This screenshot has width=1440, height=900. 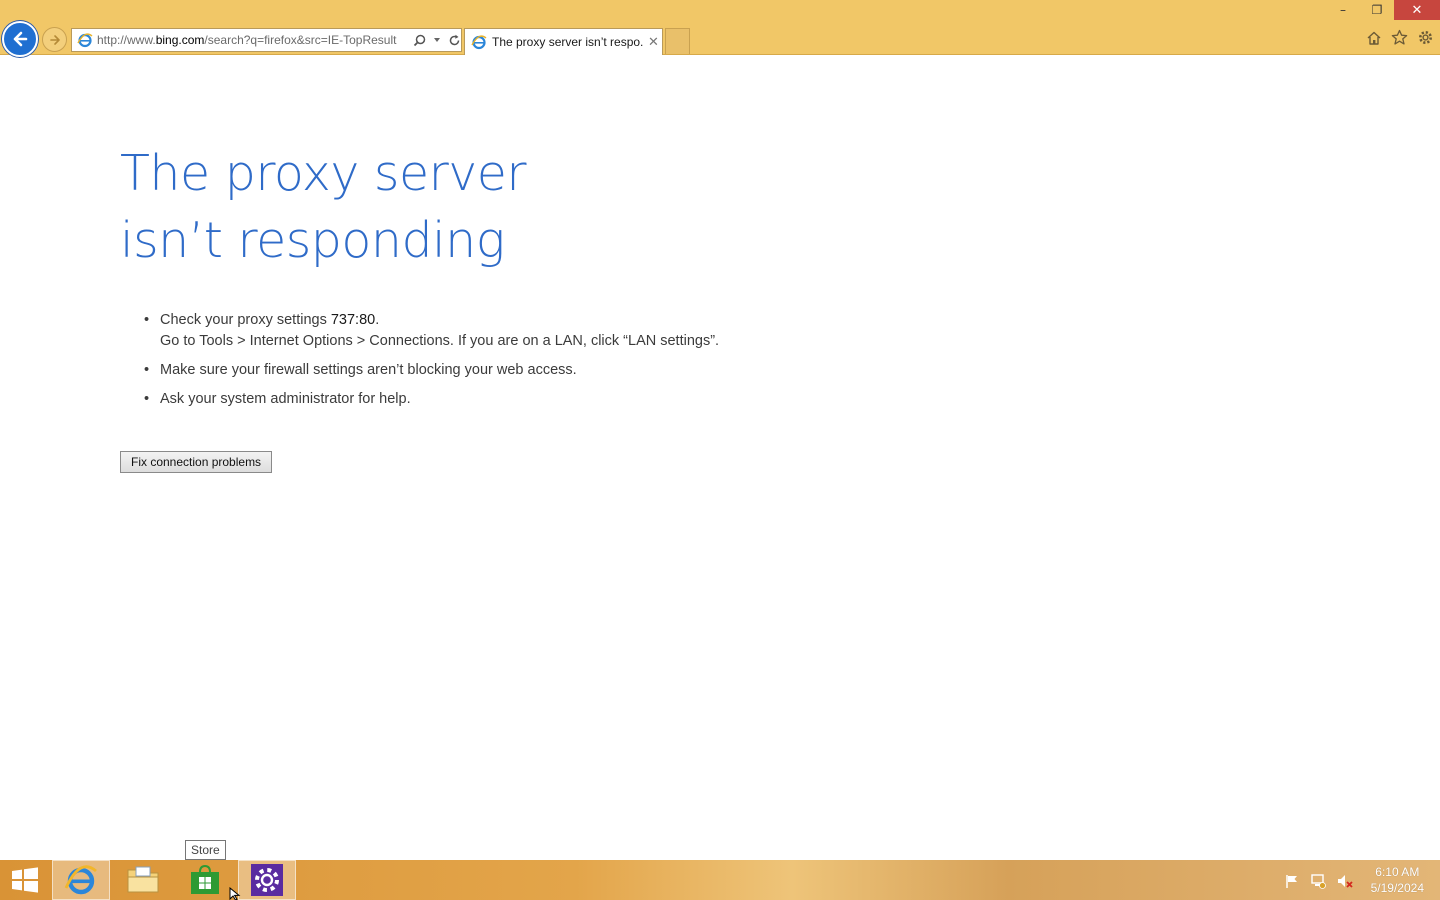 What do you see at coordinates (1397, 872) in the screenshot?
I see `clock-time: 6:10 AM` at bounding box center [1397, 872].